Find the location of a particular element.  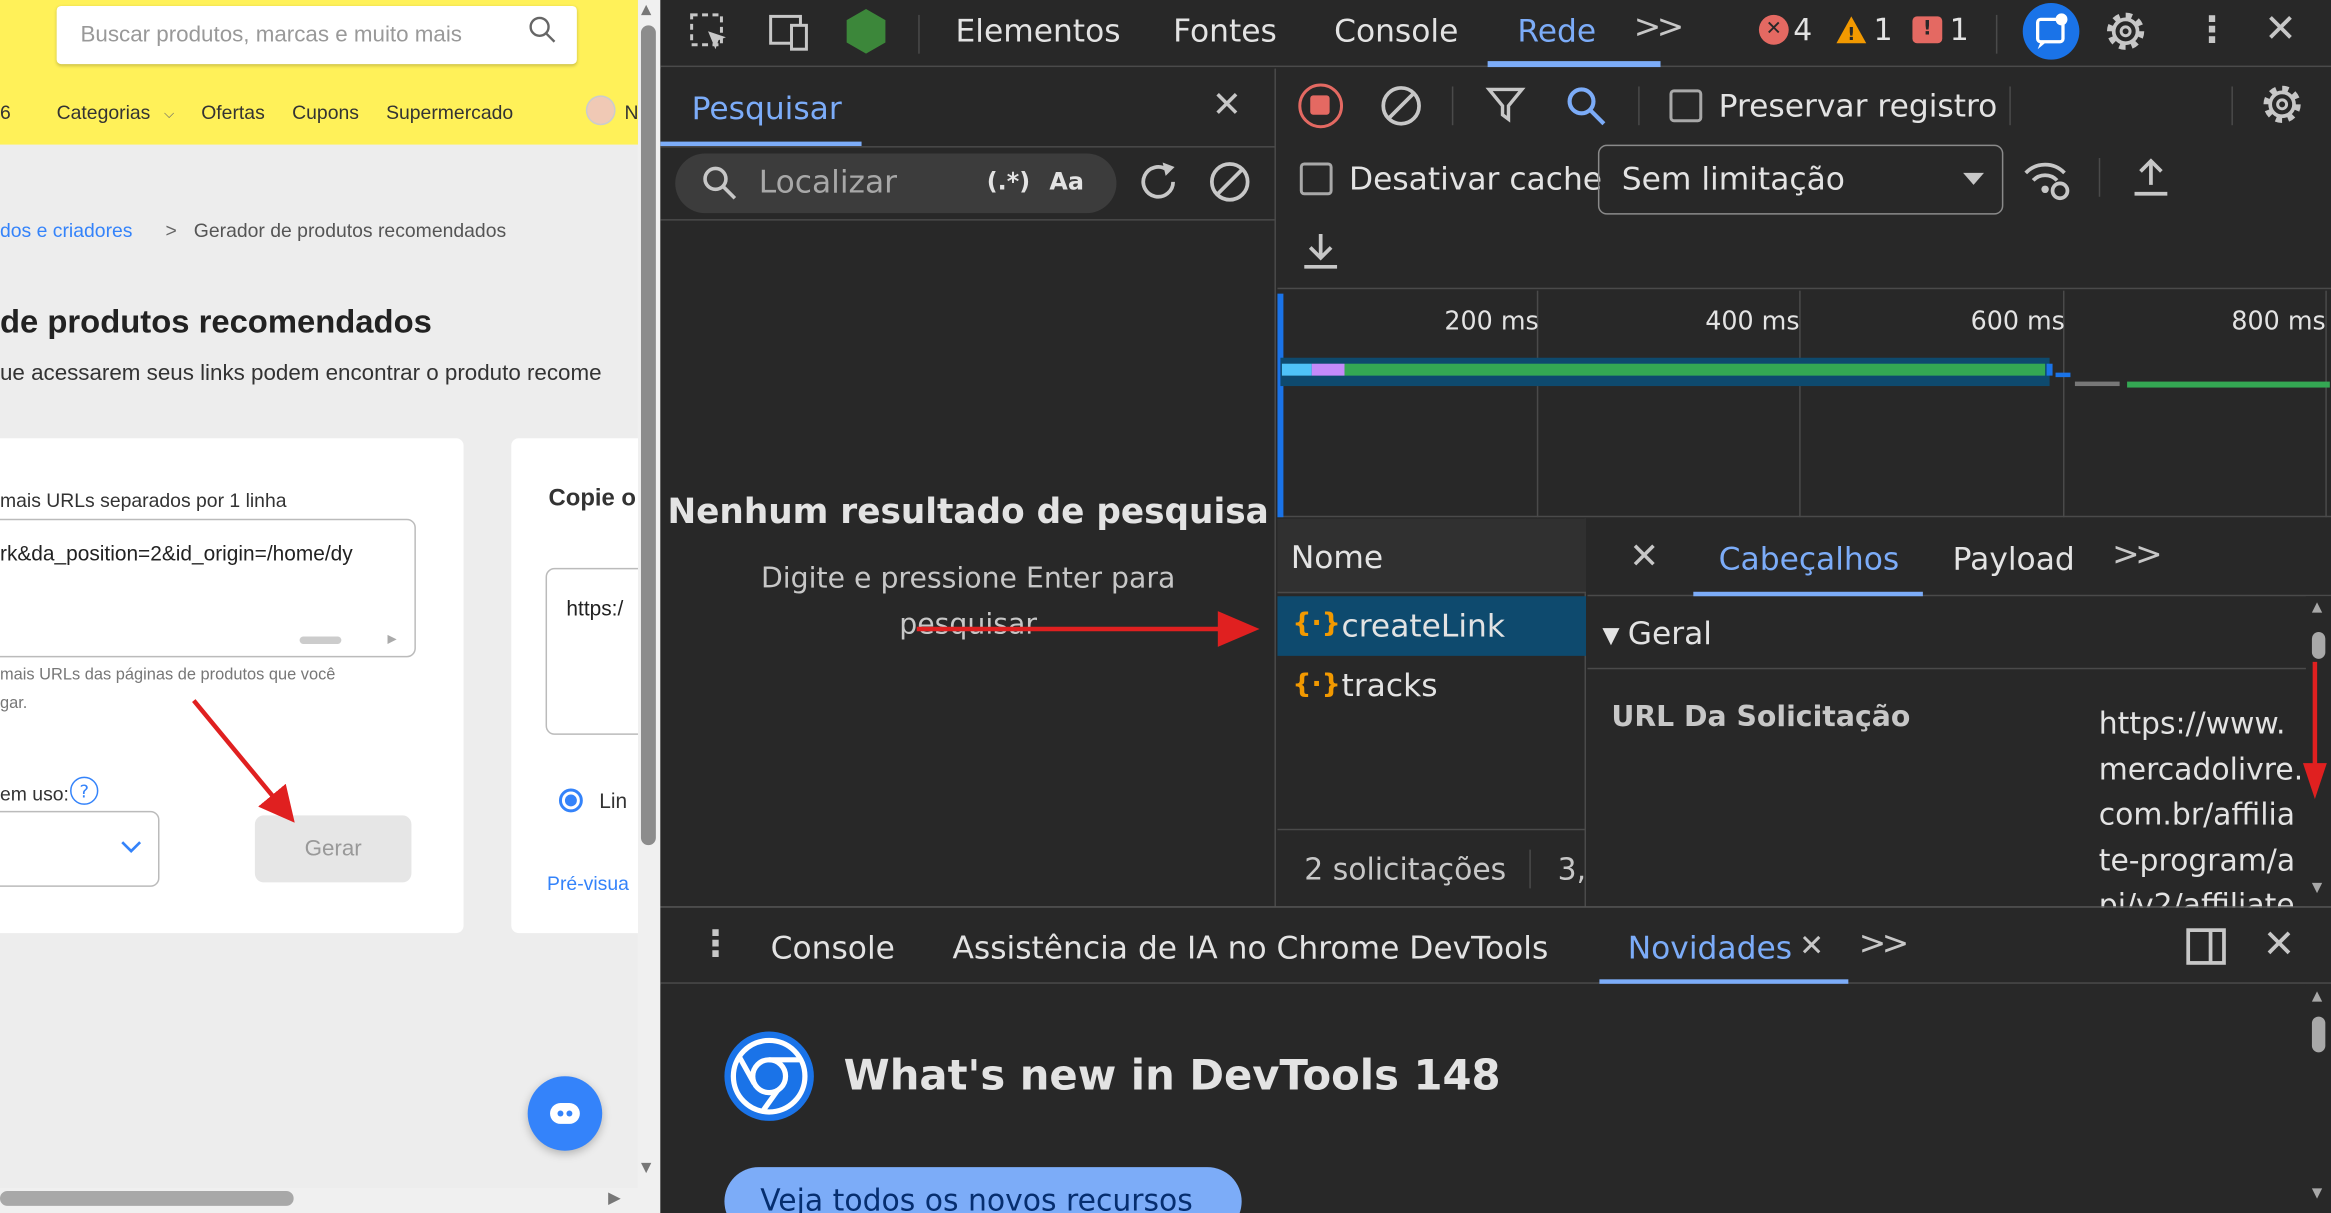

issue-icon: ! is located at coordinates (1927, 30).